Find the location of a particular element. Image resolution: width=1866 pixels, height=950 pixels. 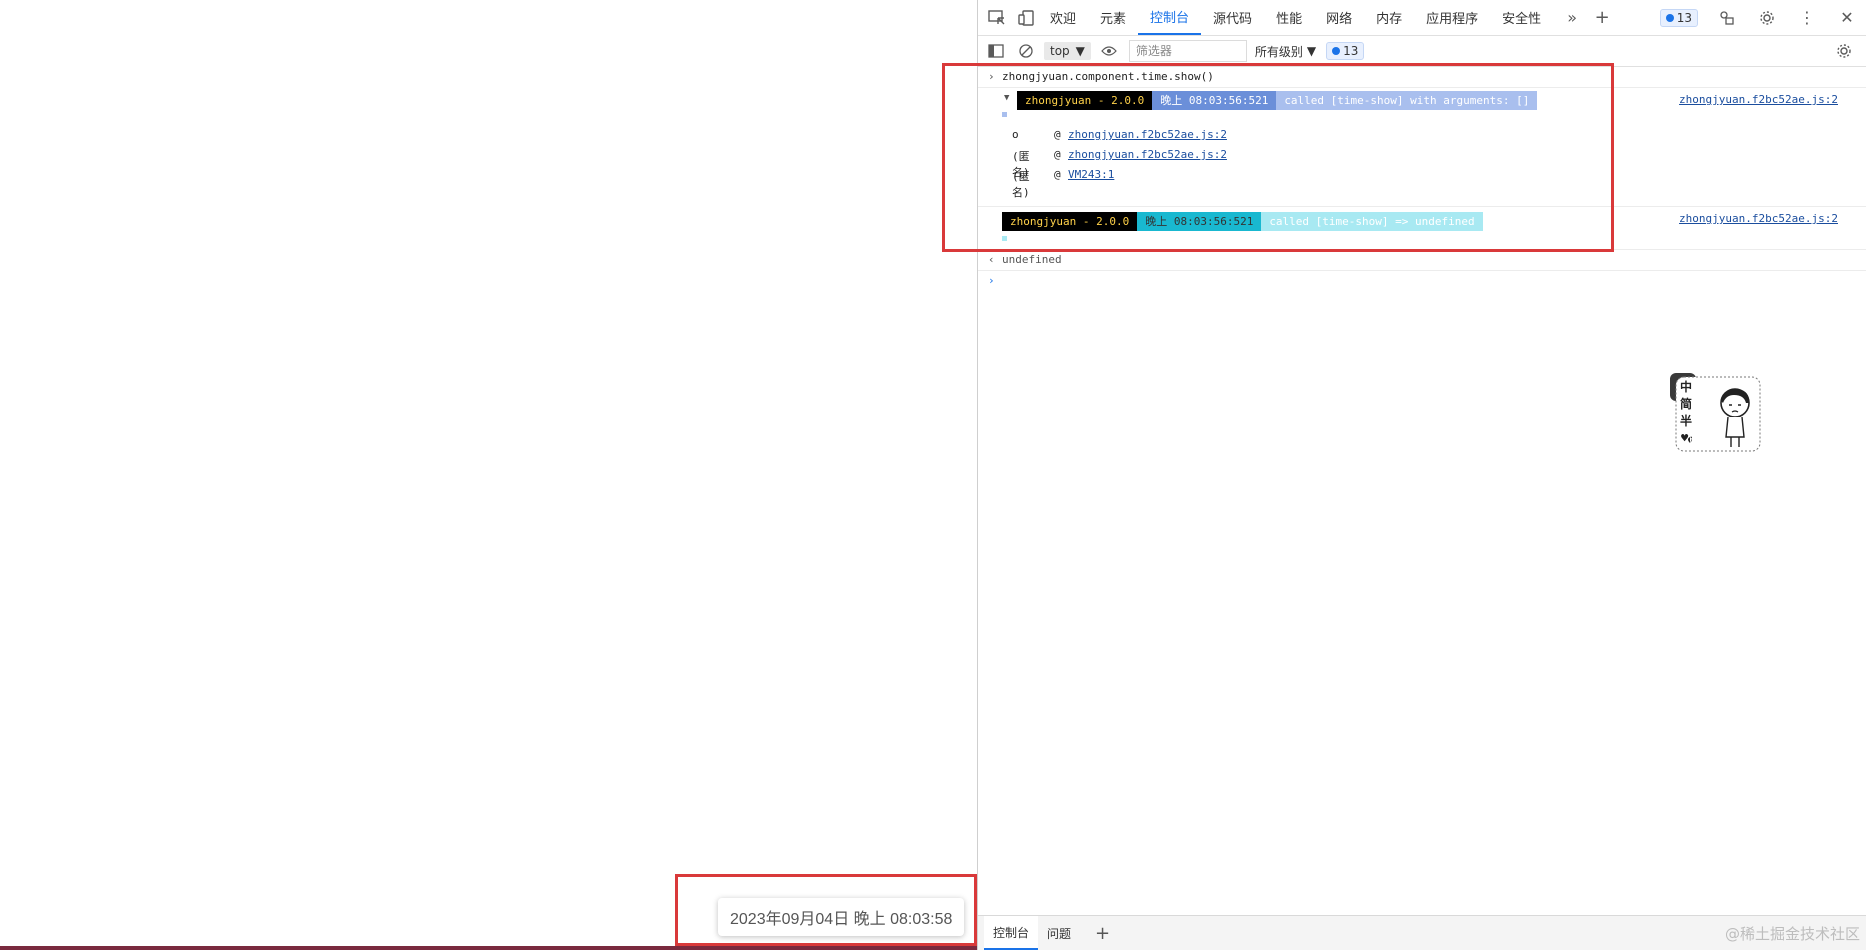

drawer-tab-console: 控制台 is located at coordinates (1011, 933).